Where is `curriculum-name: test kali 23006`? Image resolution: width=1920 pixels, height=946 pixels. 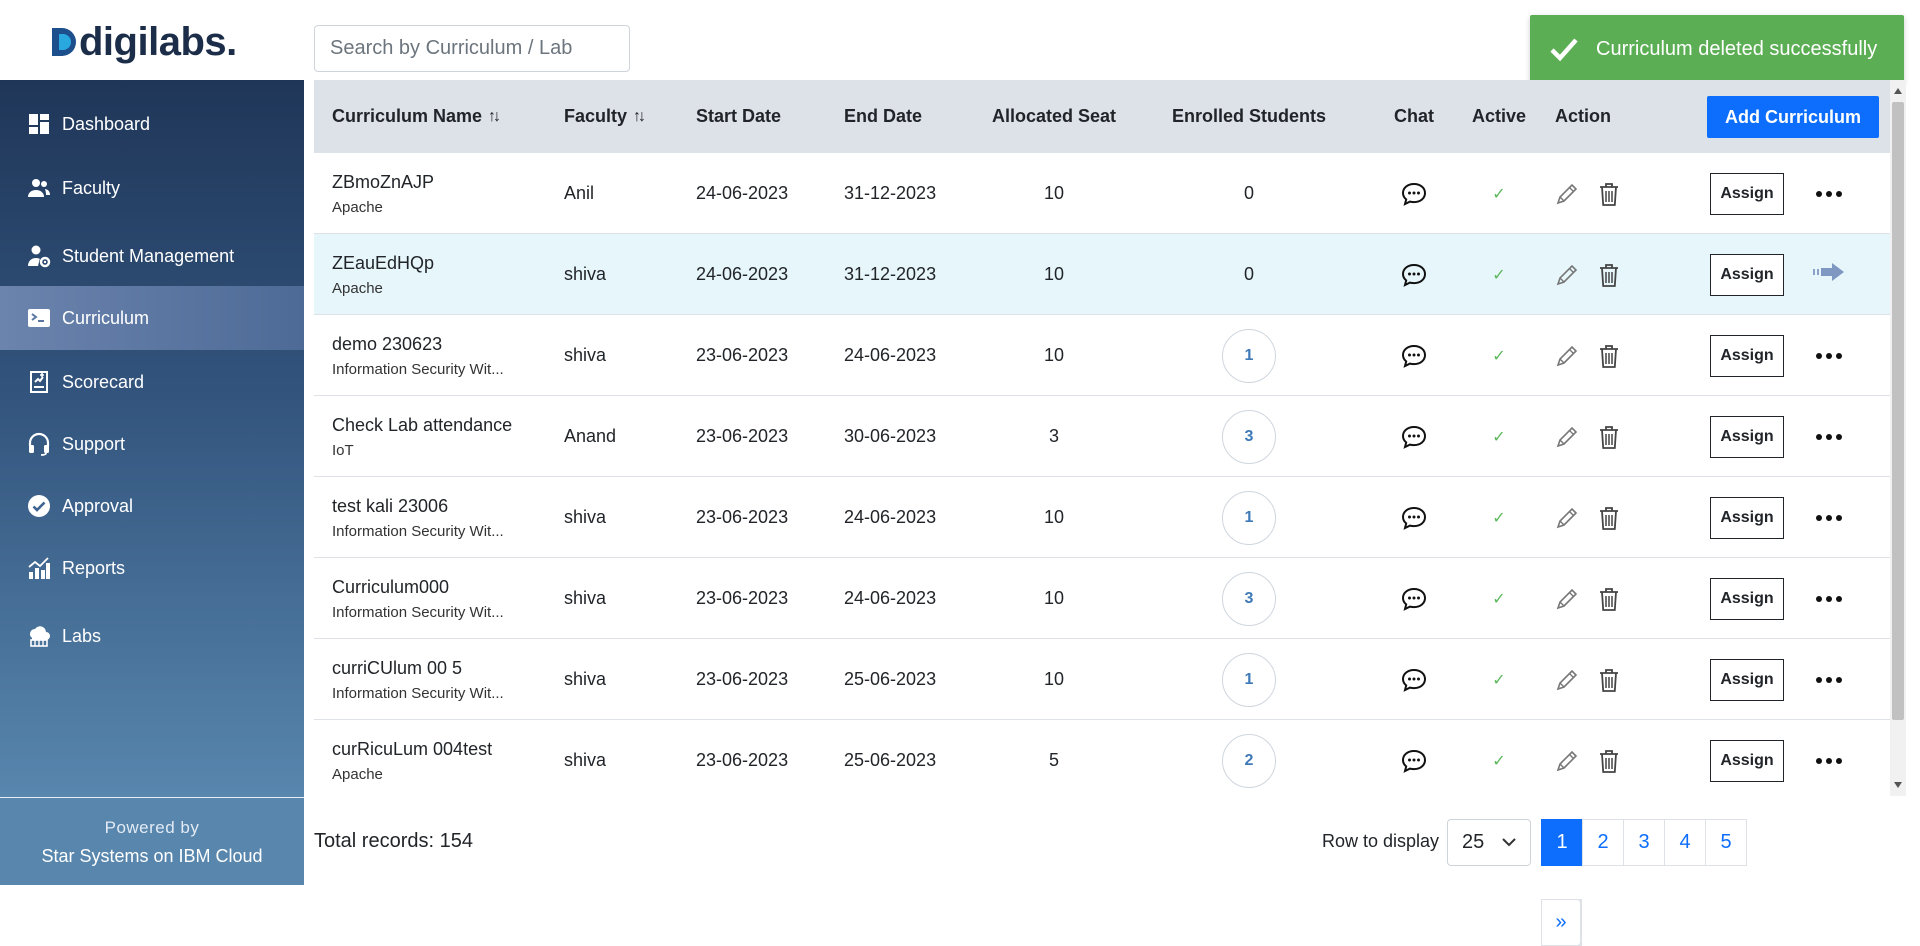
curriculum-name: test kali 23006 is located at coordinates (390, 506).